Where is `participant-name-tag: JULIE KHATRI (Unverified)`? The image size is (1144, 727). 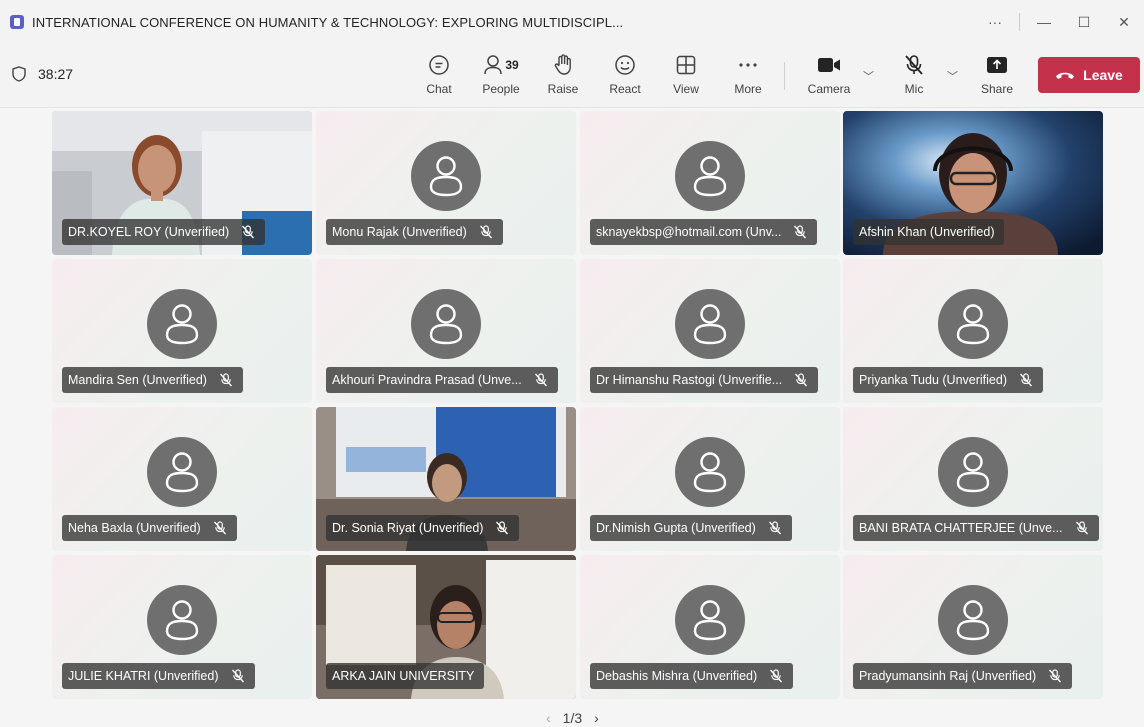 participant-name-tag: JULIE KHATRI (Unverified) is located at coordinates (158, 676).